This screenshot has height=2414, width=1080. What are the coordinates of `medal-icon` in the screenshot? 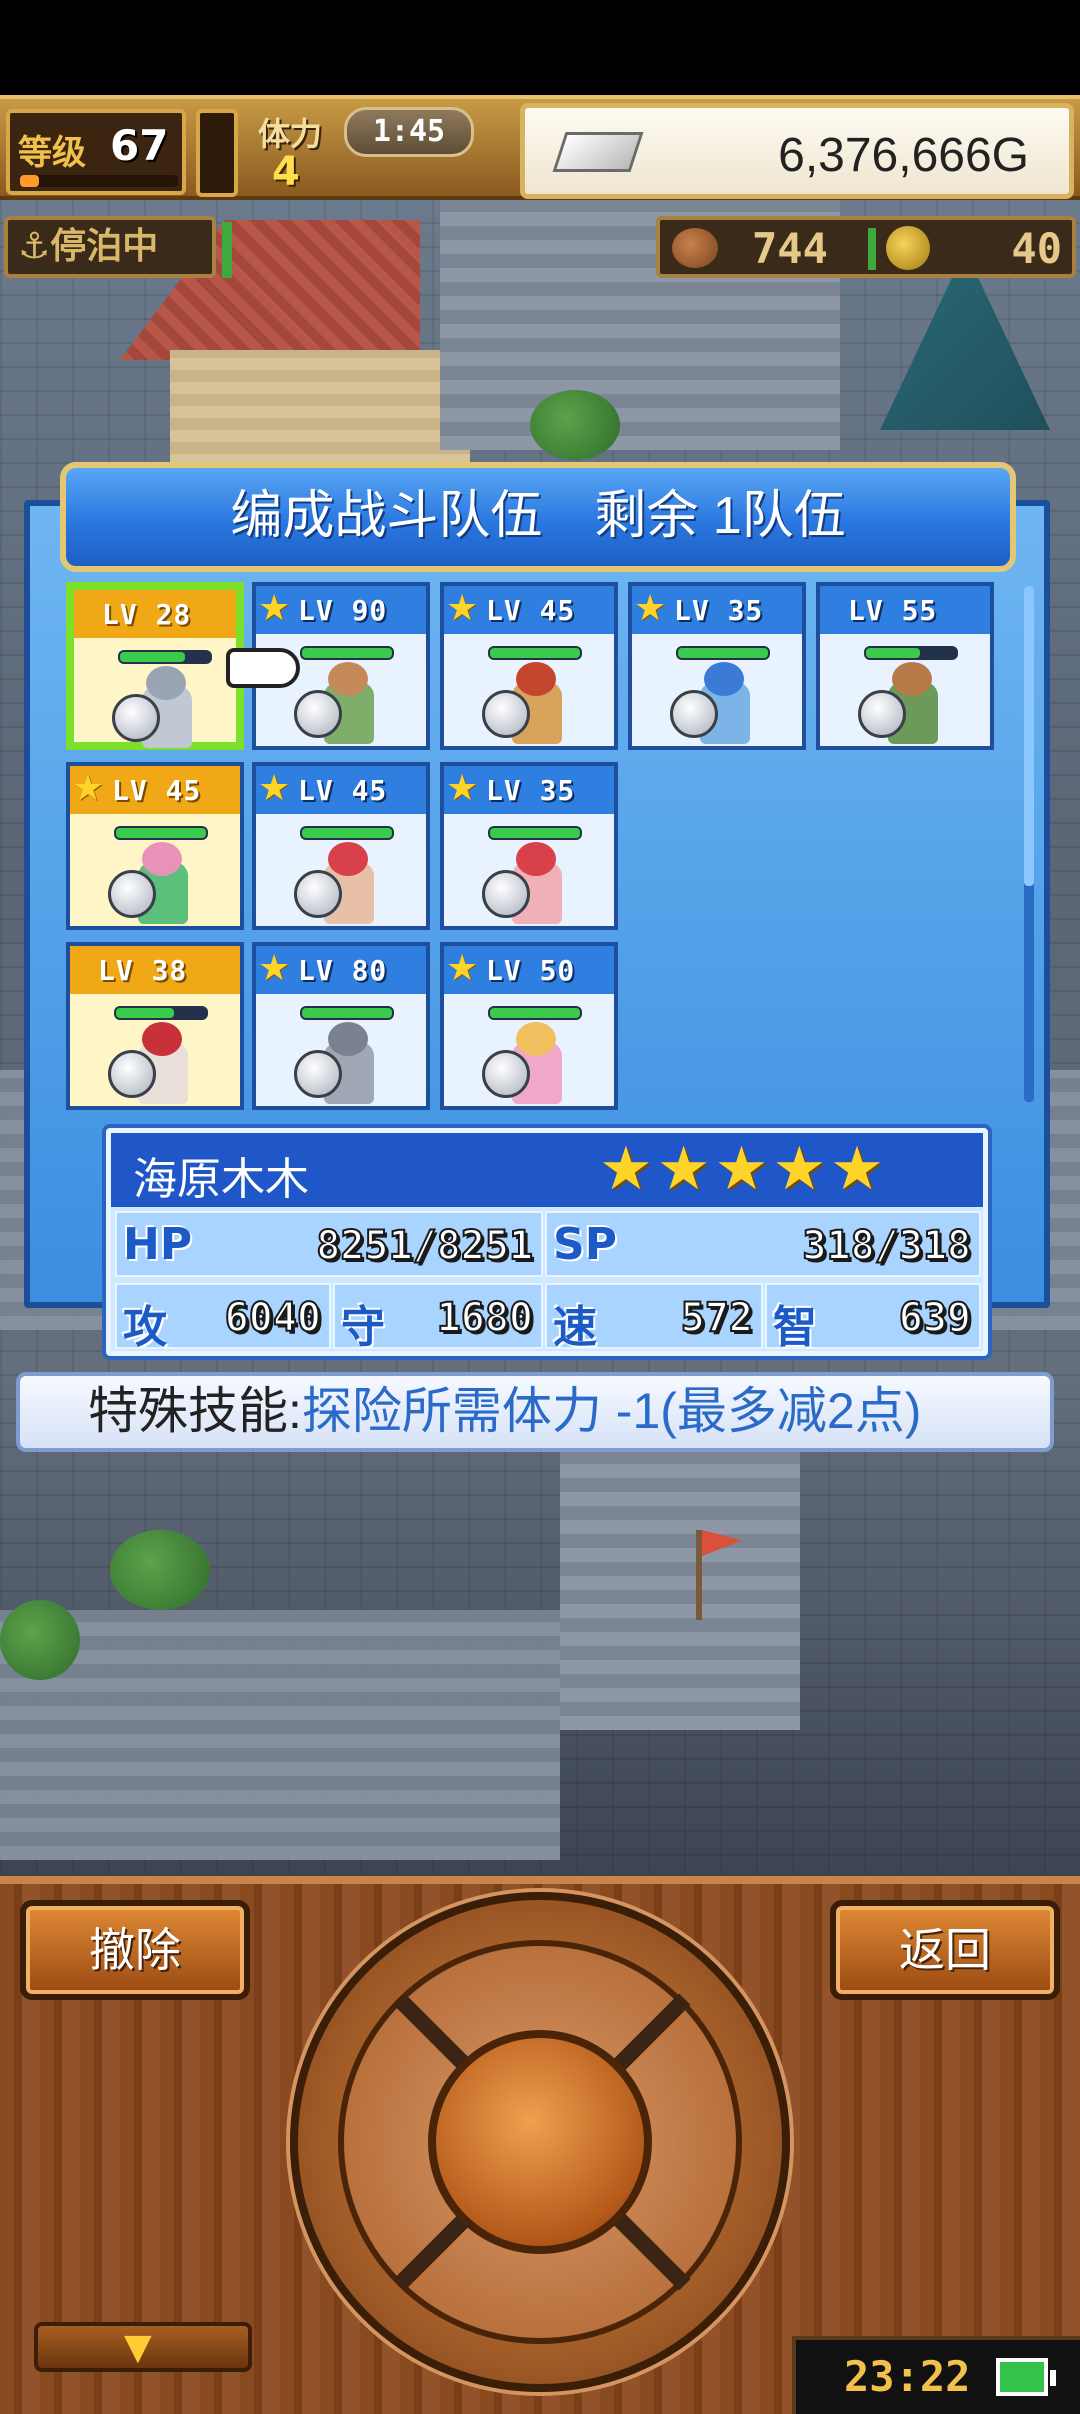 It's located at (908, 248).